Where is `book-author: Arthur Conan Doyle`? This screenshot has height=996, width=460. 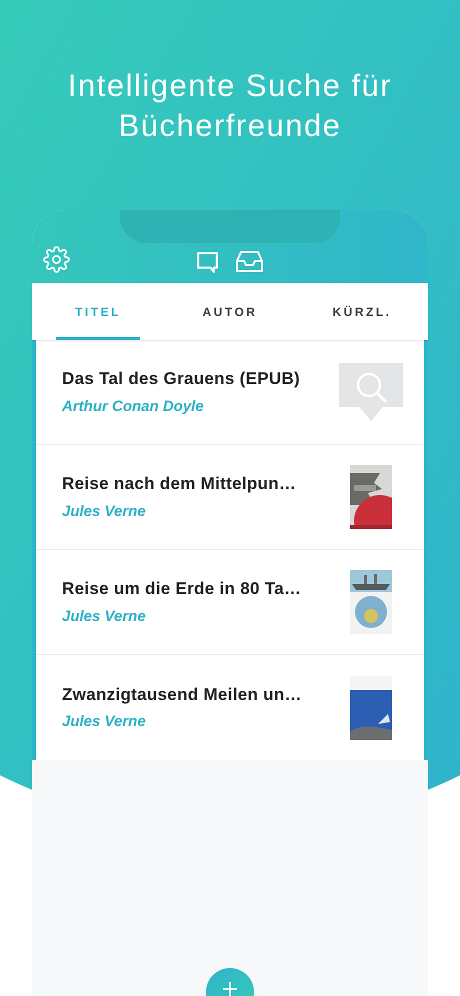 book-author: Arthur Conan Doyle is located at coordinates (133, 406).